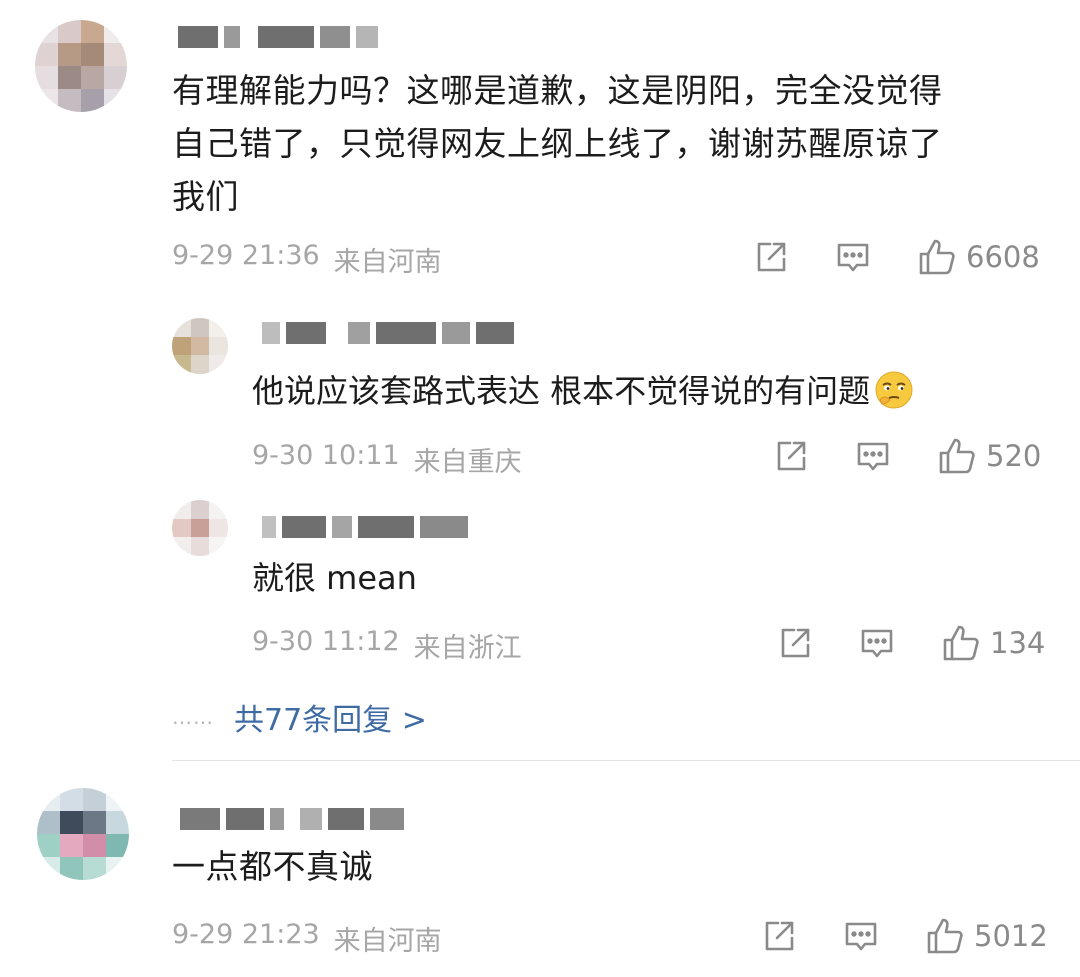  I want to click on timestamp: 9-30 11:12, so click(326, 641).